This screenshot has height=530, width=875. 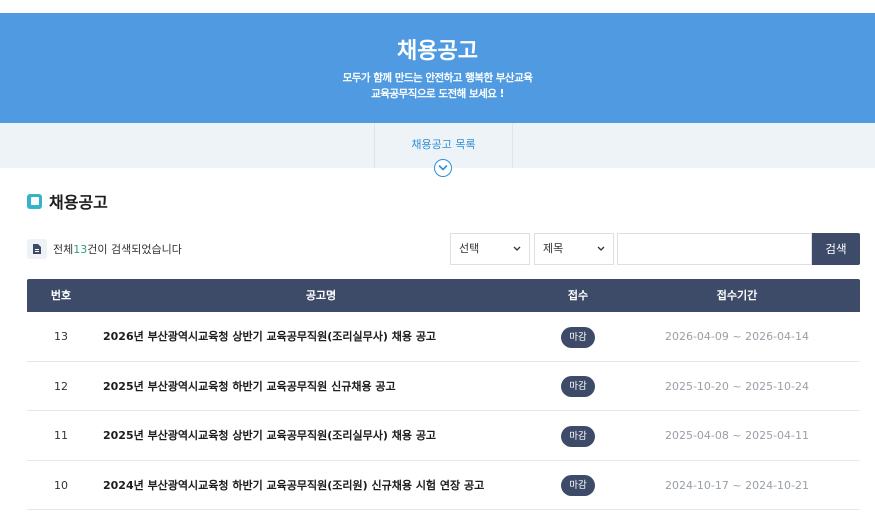 I want to click on table-header: 번호 공고명 접수 접수기간, so click(x=443, y=295).